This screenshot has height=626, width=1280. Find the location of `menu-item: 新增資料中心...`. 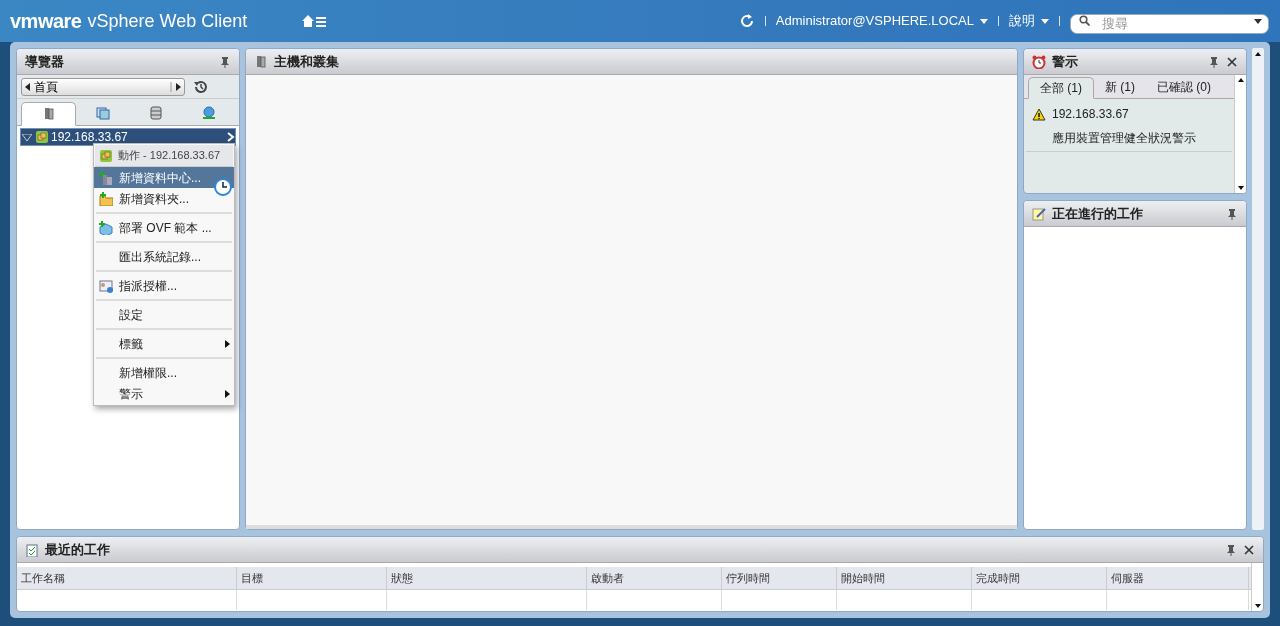

menu-item: 新增資料中心... is located at coordinates (164, 177).